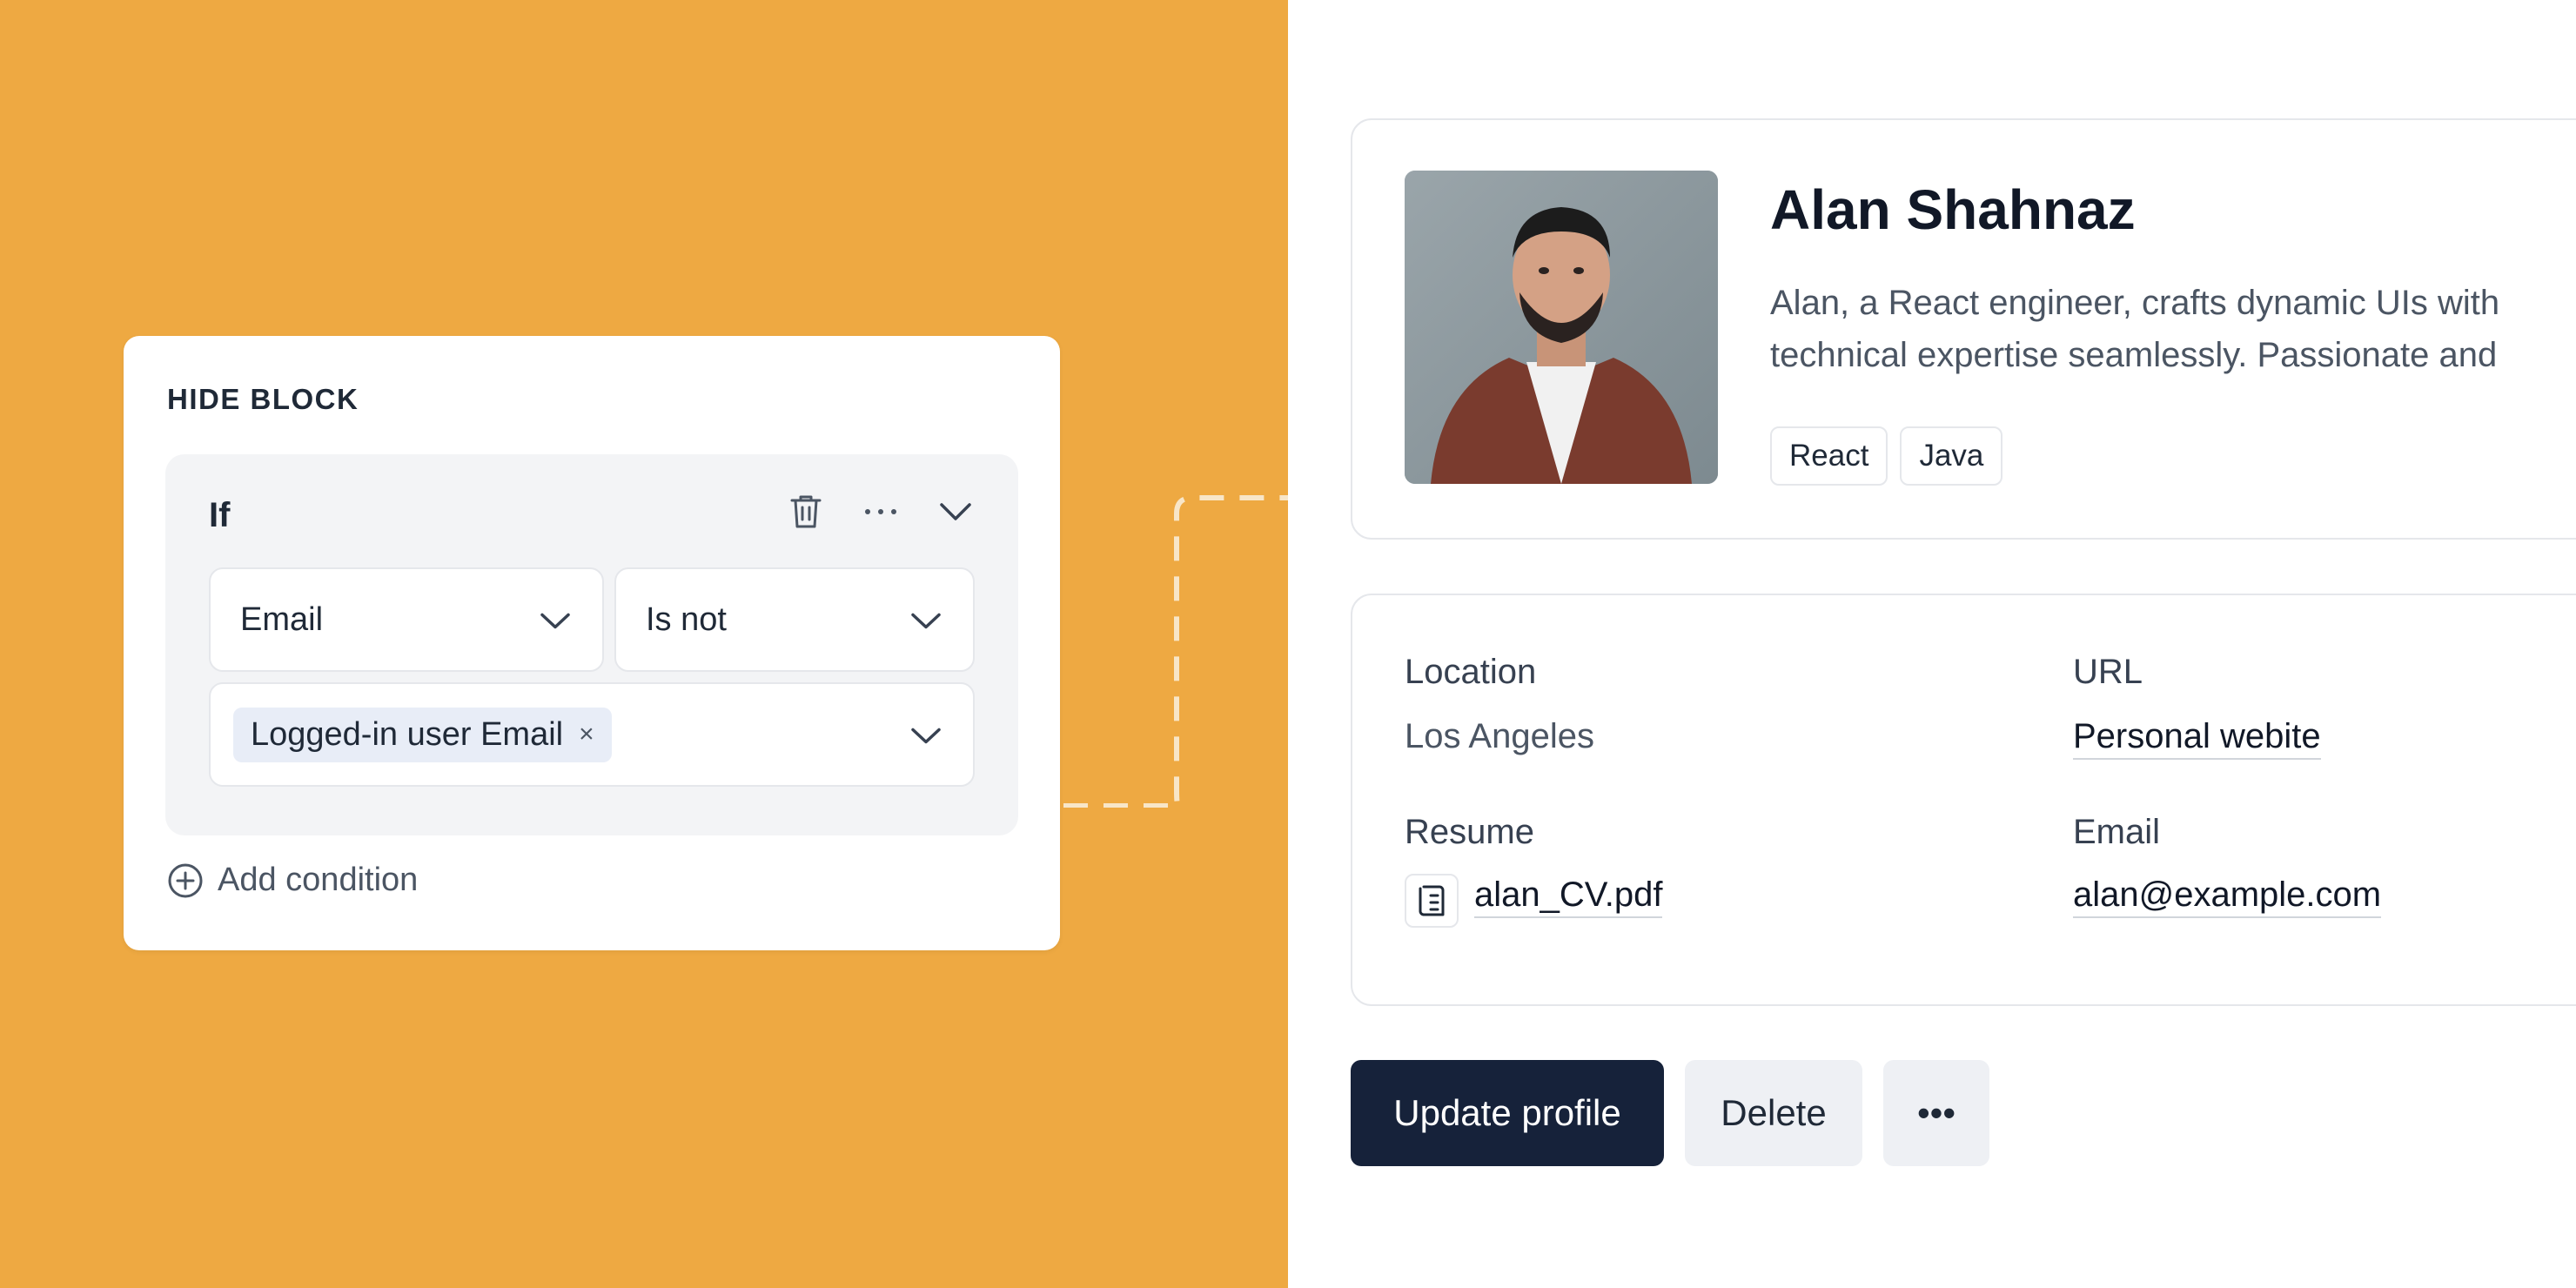 This screenshot has height=1288, width=2576. Describe the element at coordinates (2117, 832) in the screenshot. I see `email-label: Email` at that location.